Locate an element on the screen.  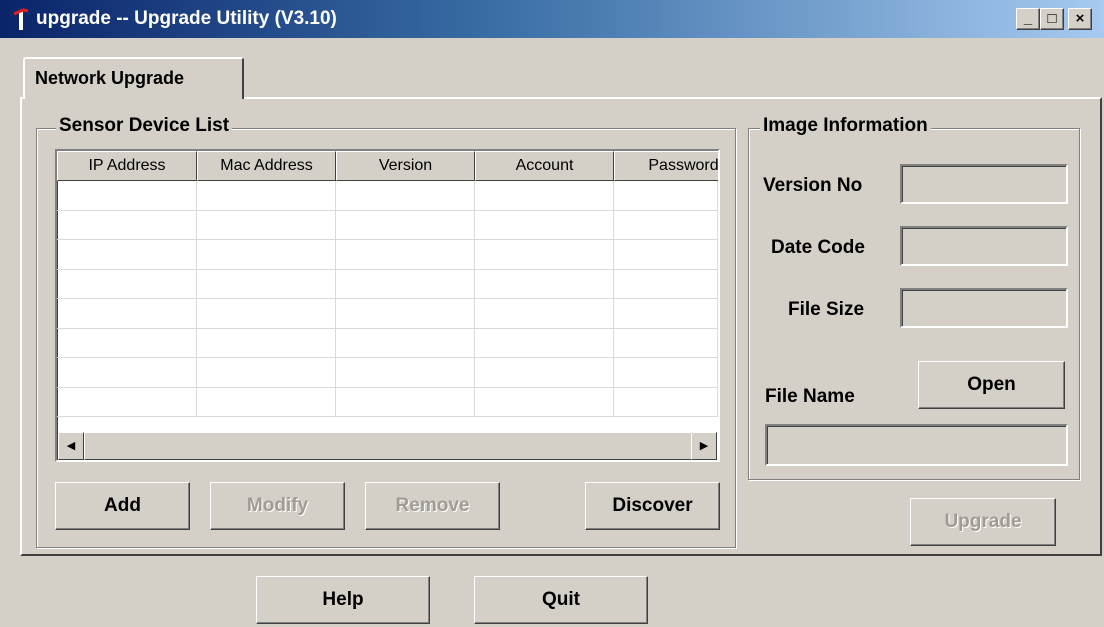
date-code-field is located at coordinates (984, 246).